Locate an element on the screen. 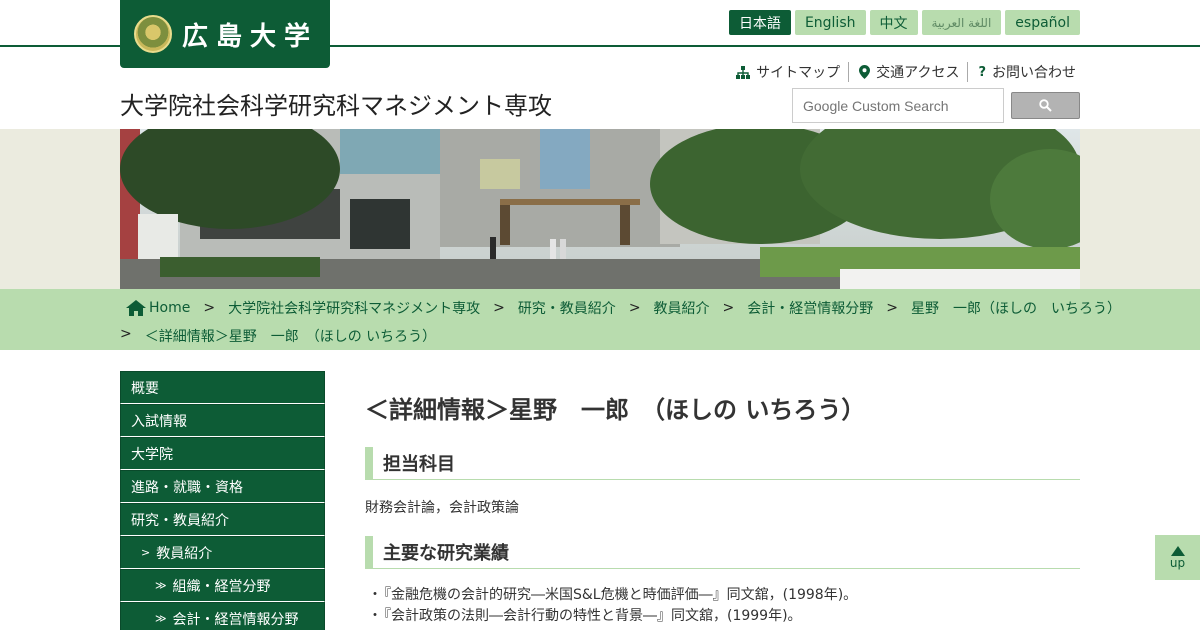 The height and width of the screenshot is (630, 1200). back-to-top-button: up is located at coordinates (1177, 557).